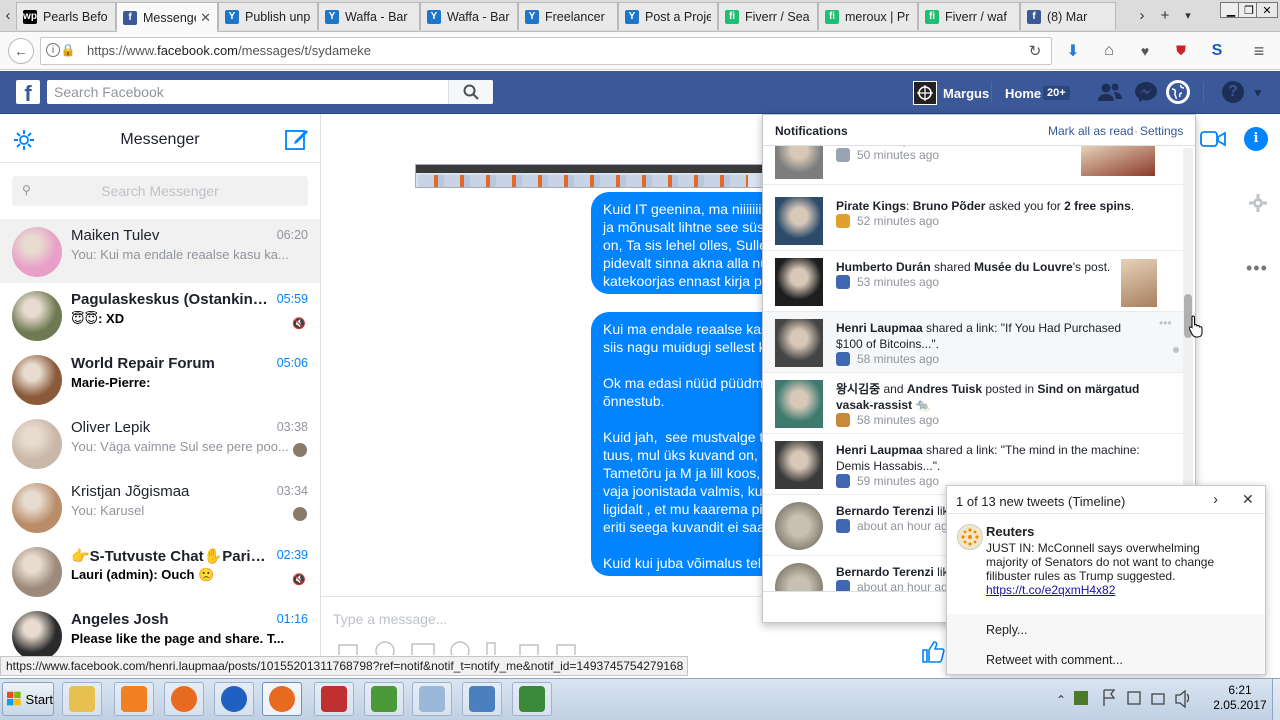  Describe the element at coordinates (1259, 51) in the screenshot. I see `menu-icon: ≡` at that location.